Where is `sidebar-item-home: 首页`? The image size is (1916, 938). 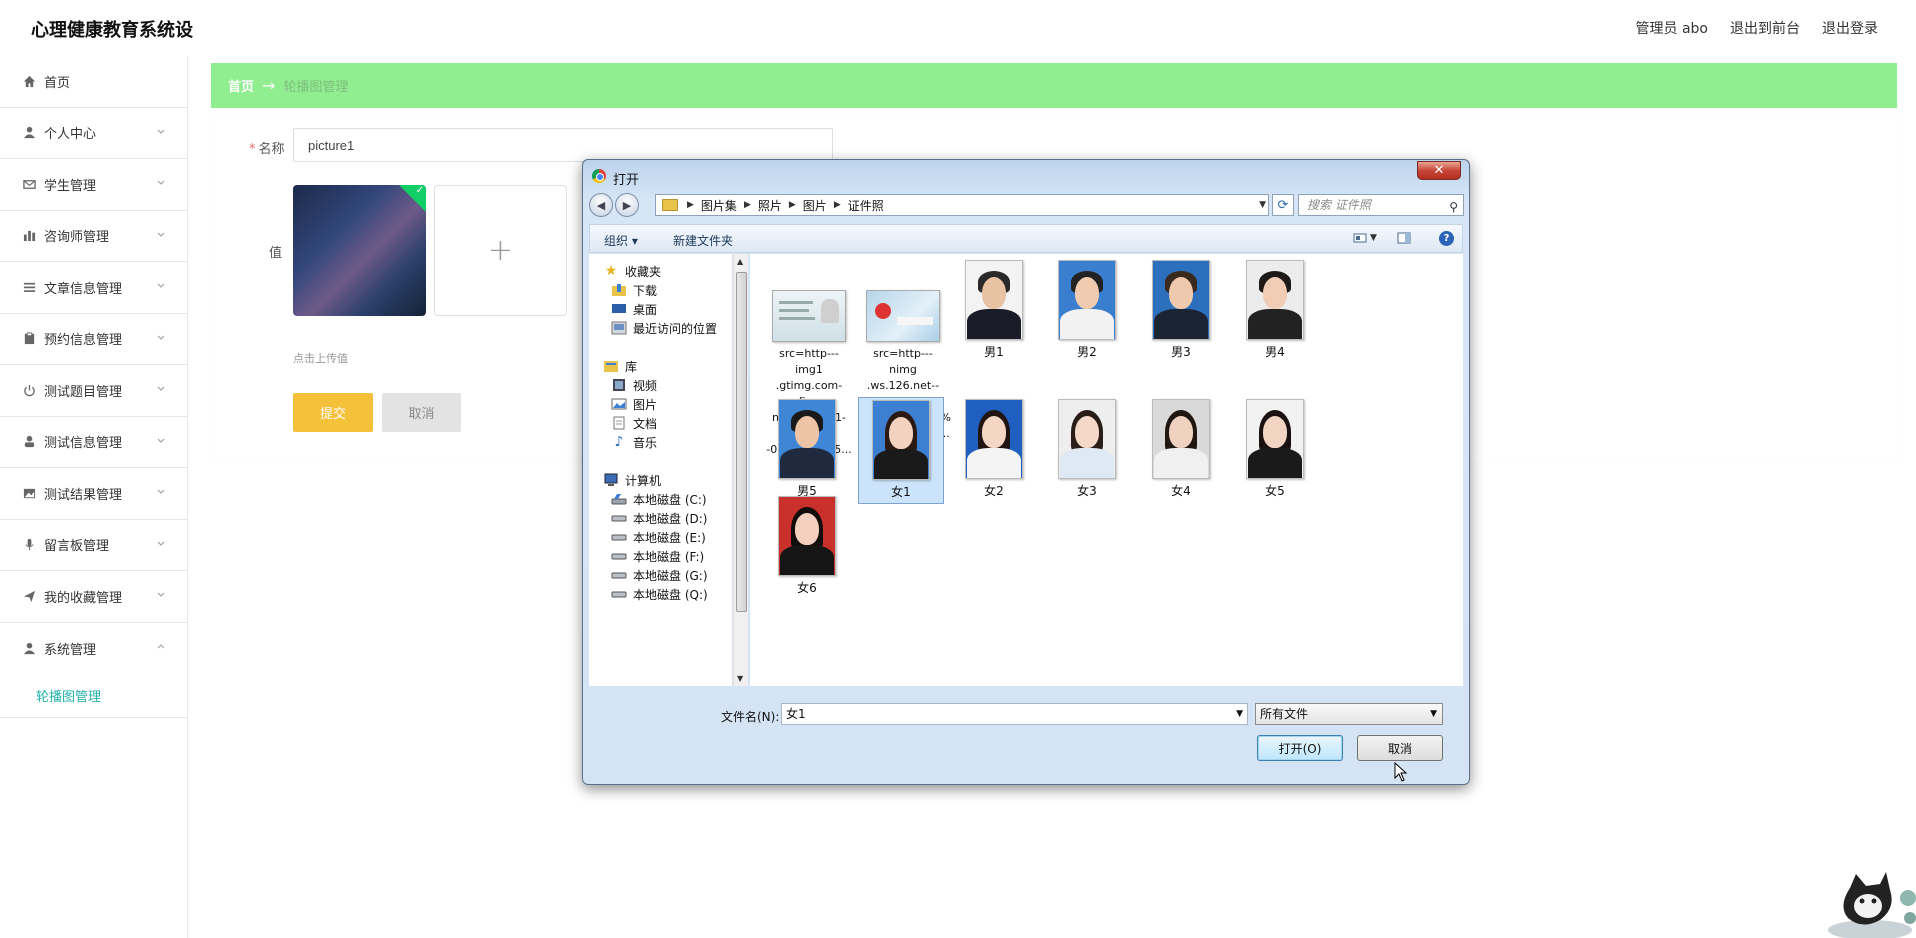 sidebar-item-home: 首页 is located at coordinates (93, 82).